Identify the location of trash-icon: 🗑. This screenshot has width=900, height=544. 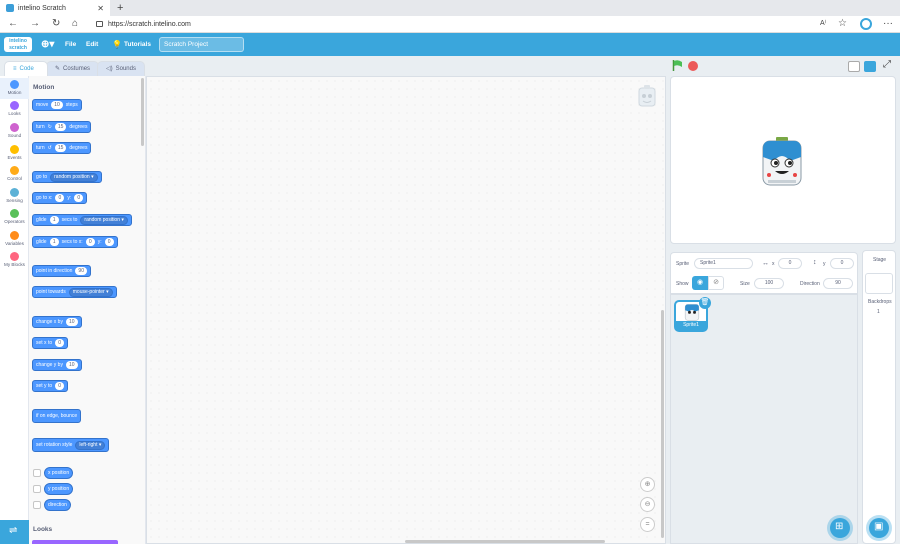
(705, 302).